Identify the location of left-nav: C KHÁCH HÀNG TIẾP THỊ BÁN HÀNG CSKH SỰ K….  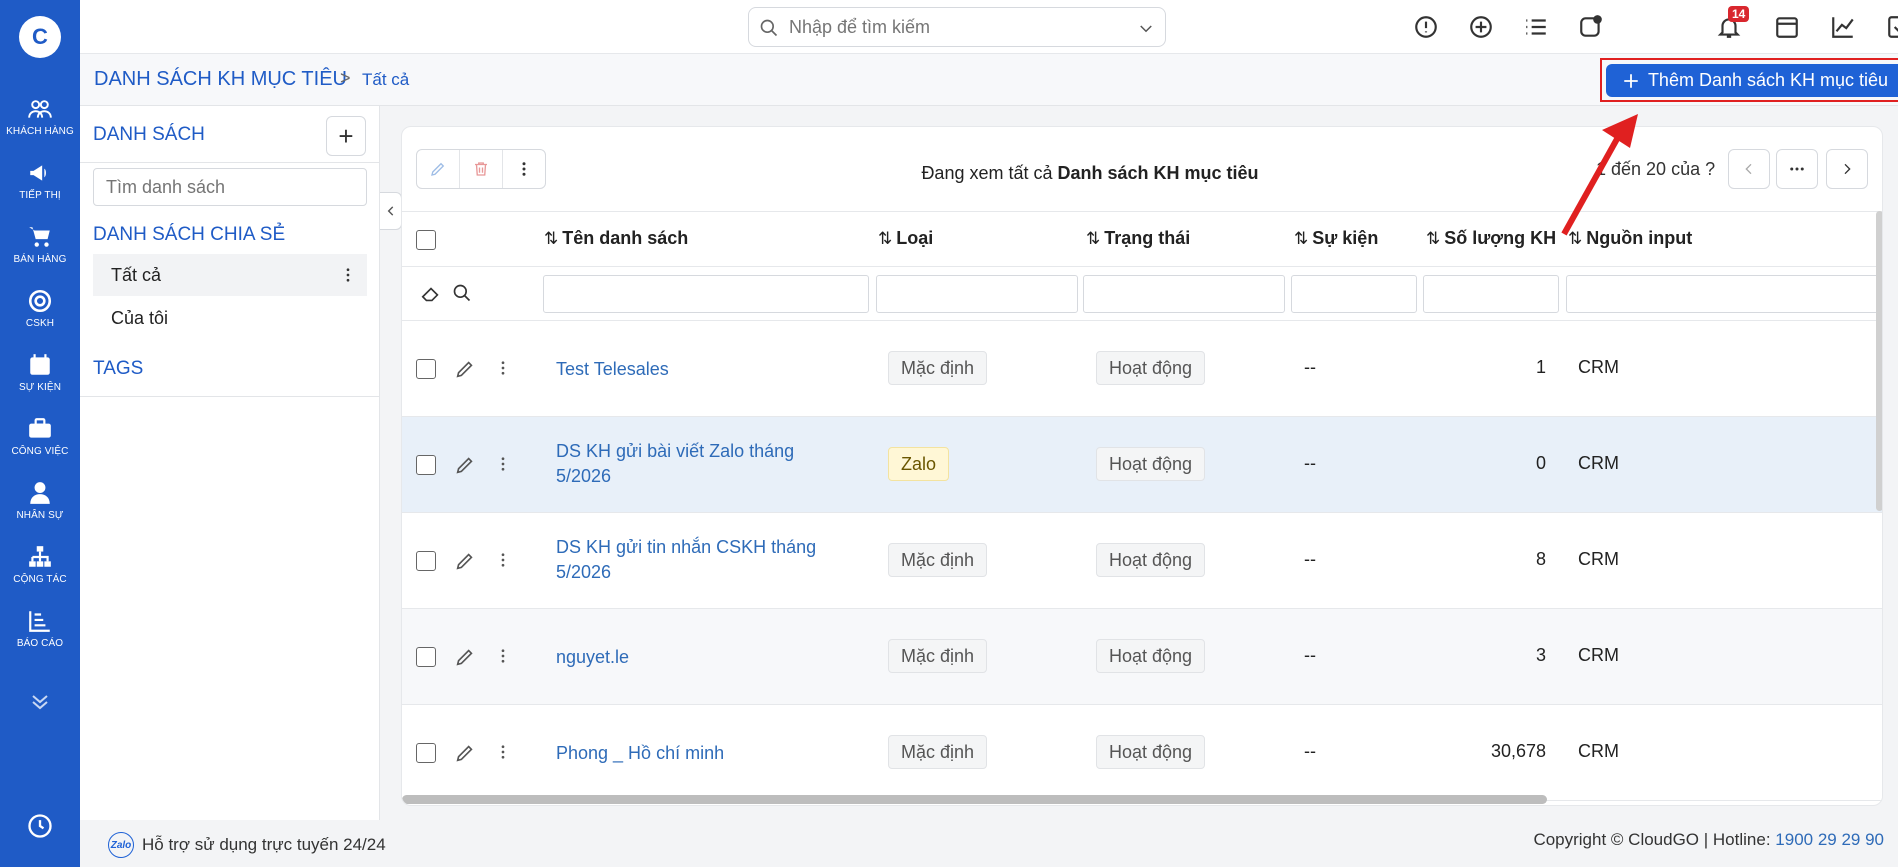
(40, 433).